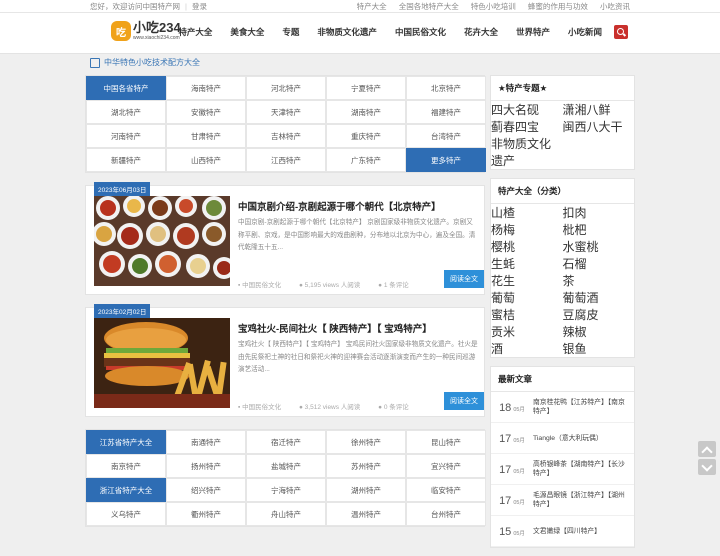  I want to click on grid-cell: 徐州特产, so click(366, 442).